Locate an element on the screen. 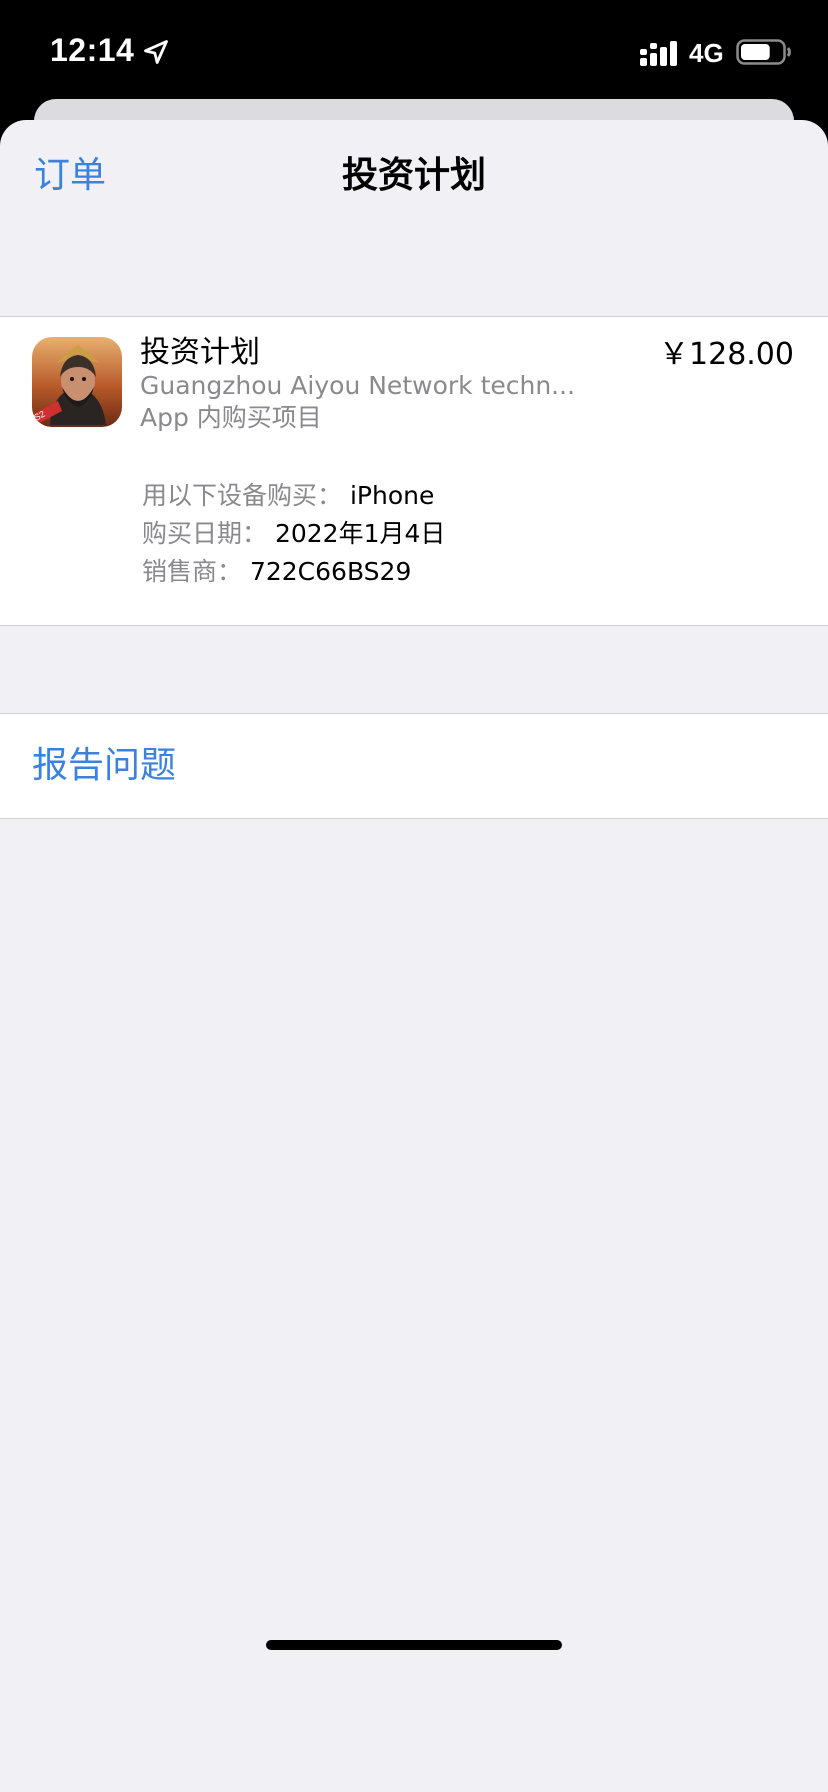  price: ￥128.00 is located at coordinates (726, 354).